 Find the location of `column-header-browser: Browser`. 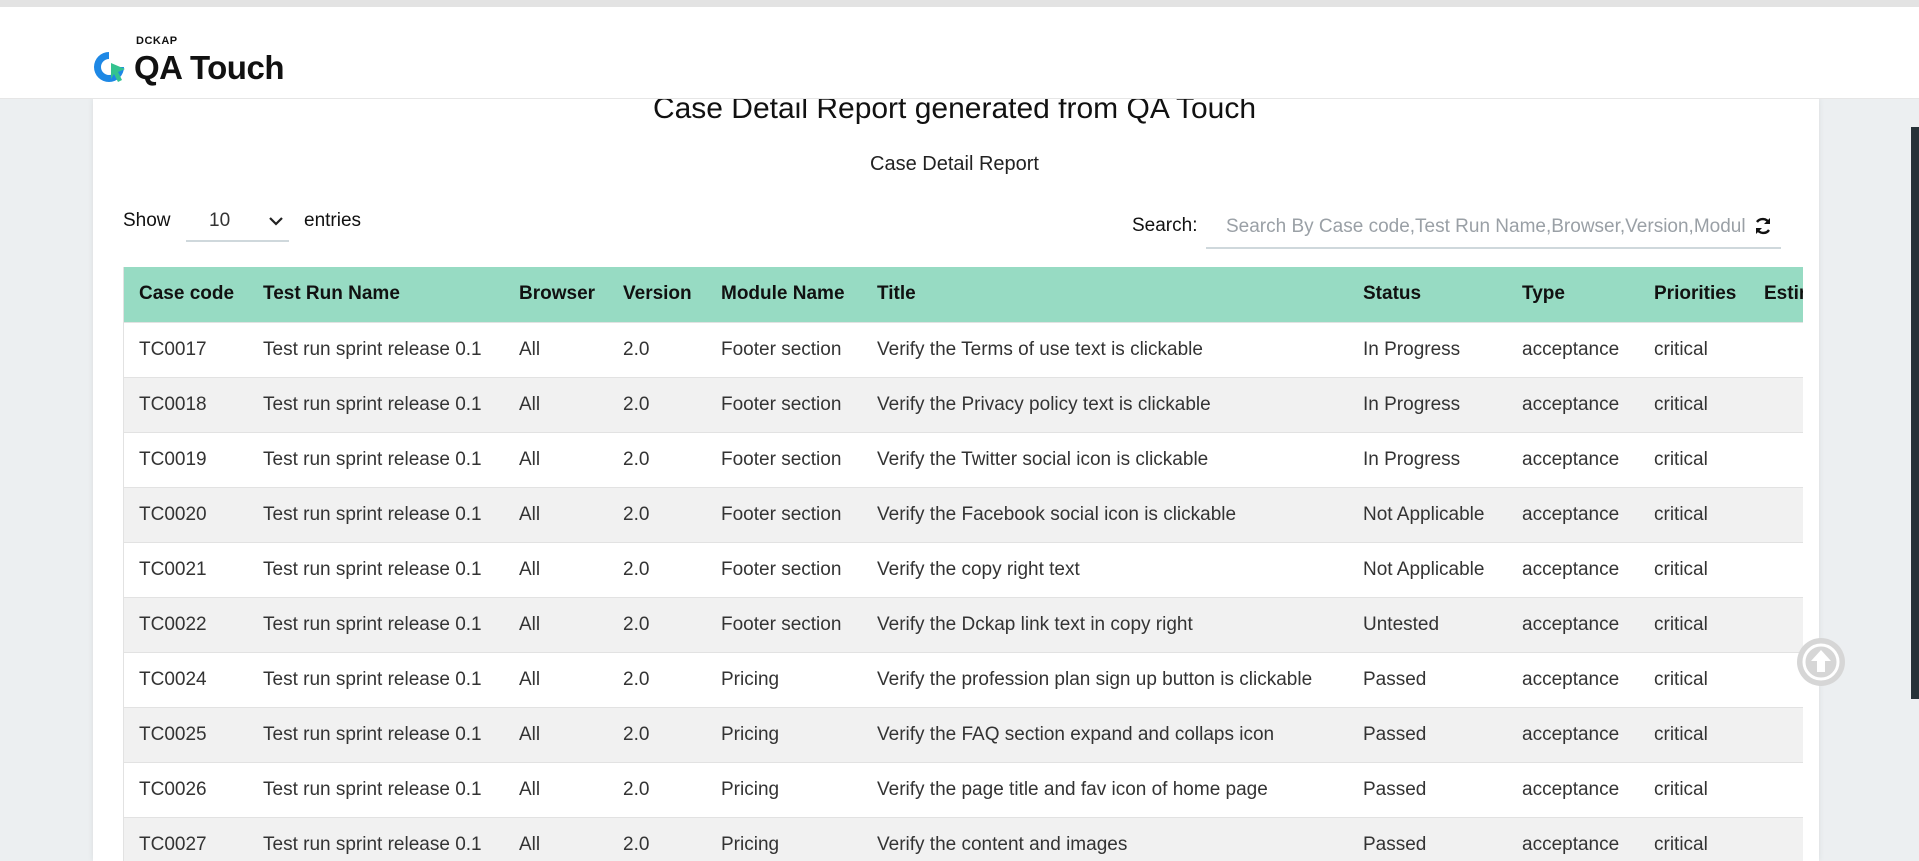

column-header-browser: Browser is located at coordinates (555, 294).